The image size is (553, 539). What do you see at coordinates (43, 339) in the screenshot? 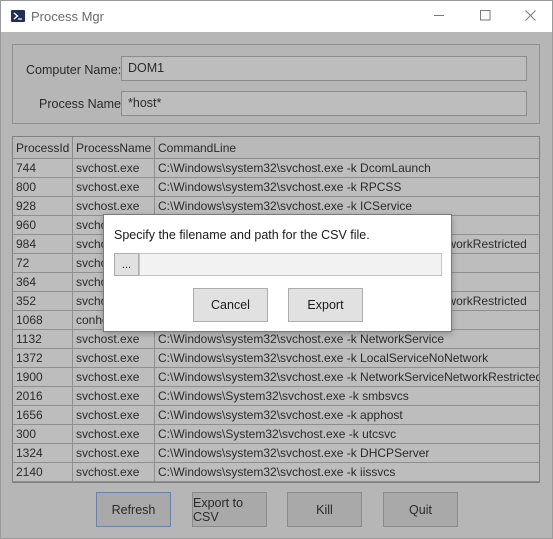
I see `processid-cell: 1132` at bounding box center [43, 339].